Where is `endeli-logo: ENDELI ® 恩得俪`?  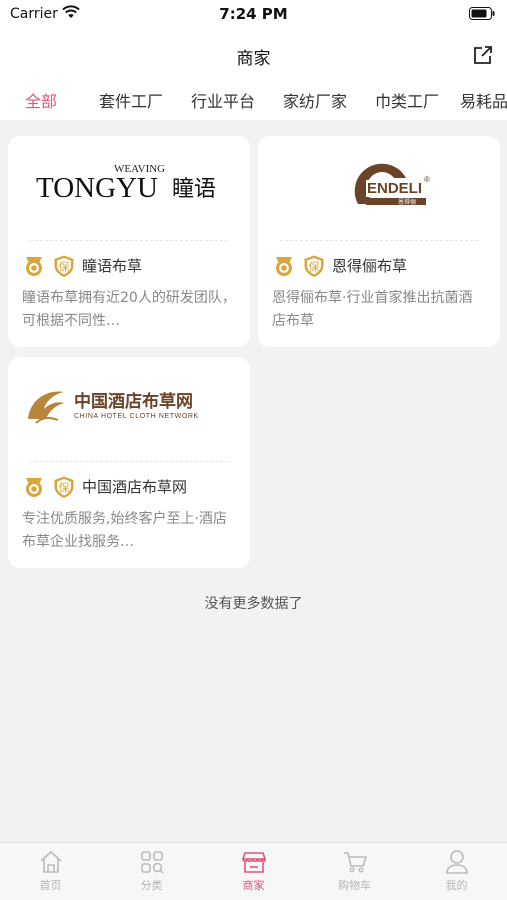 endeli-logo: ENDELI ® 恩得俪 is located at coordinates (392, 184).